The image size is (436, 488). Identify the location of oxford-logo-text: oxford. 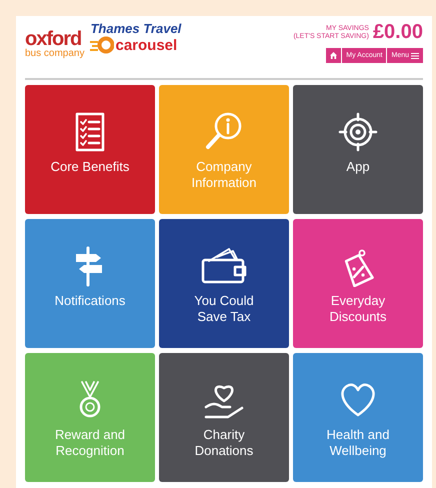
(53, 39).